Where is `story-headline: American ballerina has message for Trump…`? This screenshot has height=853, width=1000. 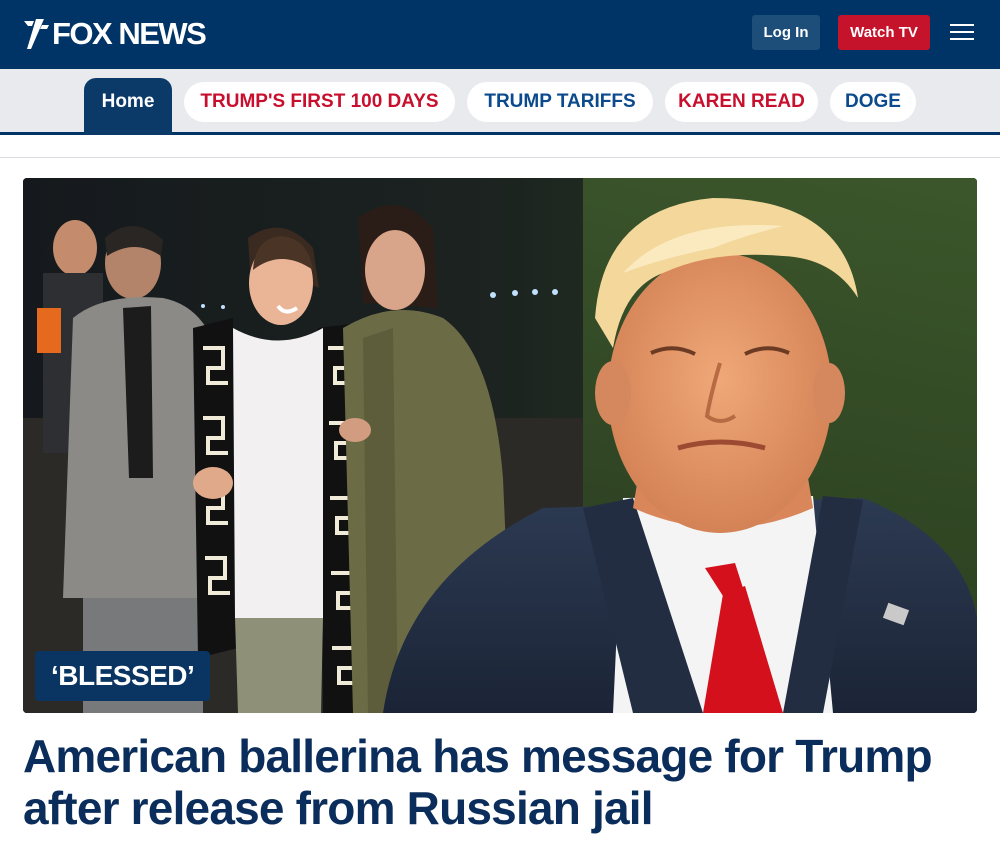
story-headline: American ballerina has message for Trump… is located at coordinates (498, 782).